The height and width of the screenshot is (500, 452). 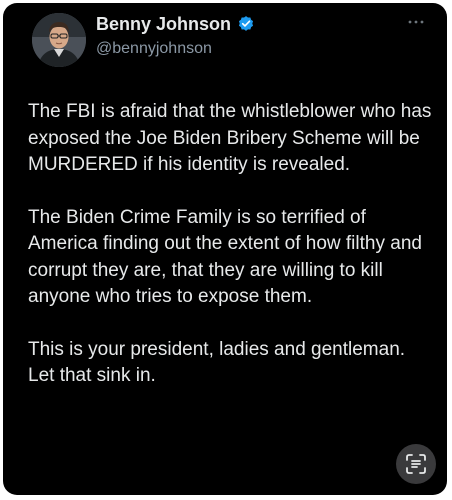 I want to click on live-text-scan-icon, so click(x=416, y=464).